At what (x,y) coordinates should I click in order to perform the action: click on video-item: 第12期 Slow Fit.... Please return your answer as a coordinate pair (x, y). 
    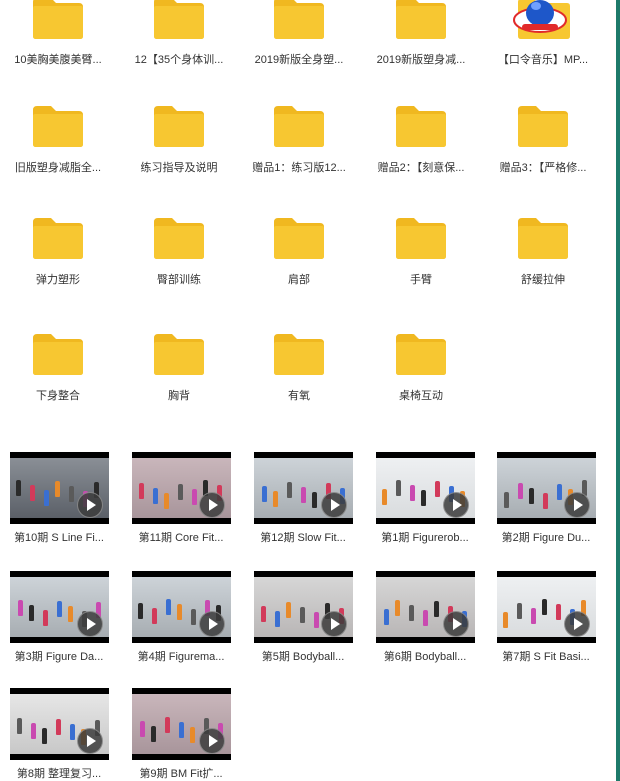
    Looking at the image, I should click on (303, 498).